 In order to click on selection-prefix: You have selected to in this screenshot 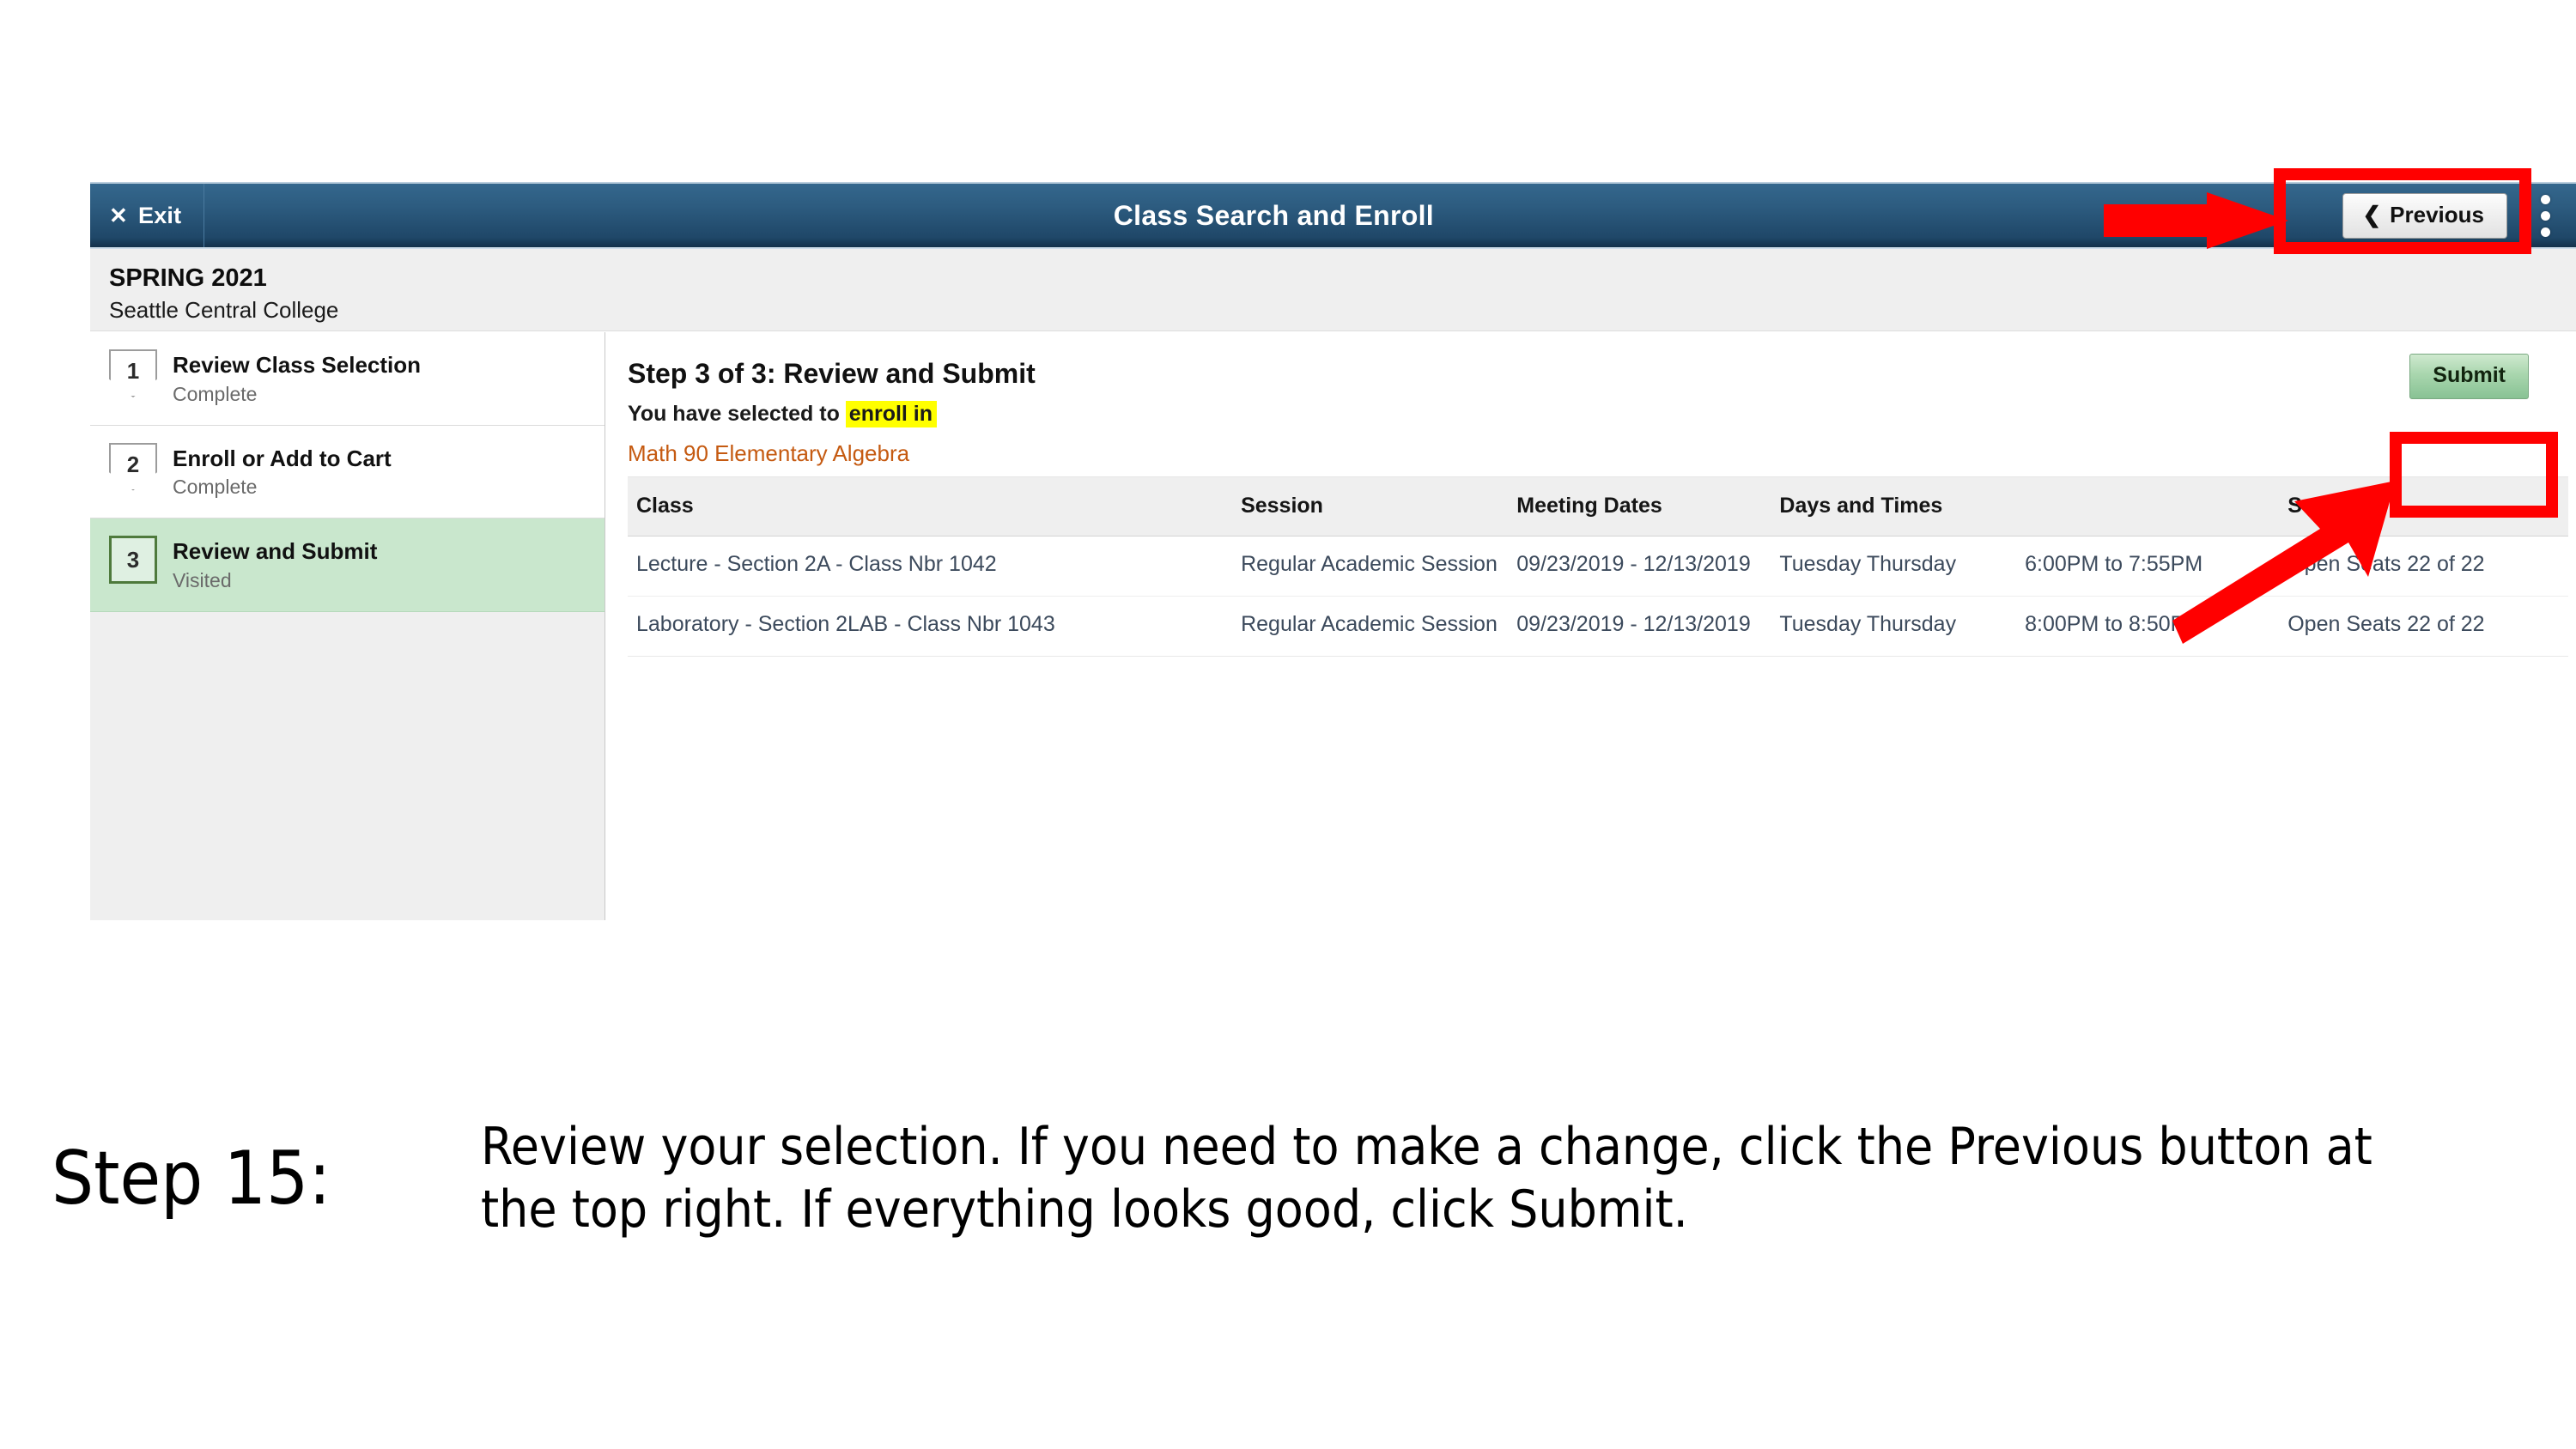, I will do `click(734, 414)`.